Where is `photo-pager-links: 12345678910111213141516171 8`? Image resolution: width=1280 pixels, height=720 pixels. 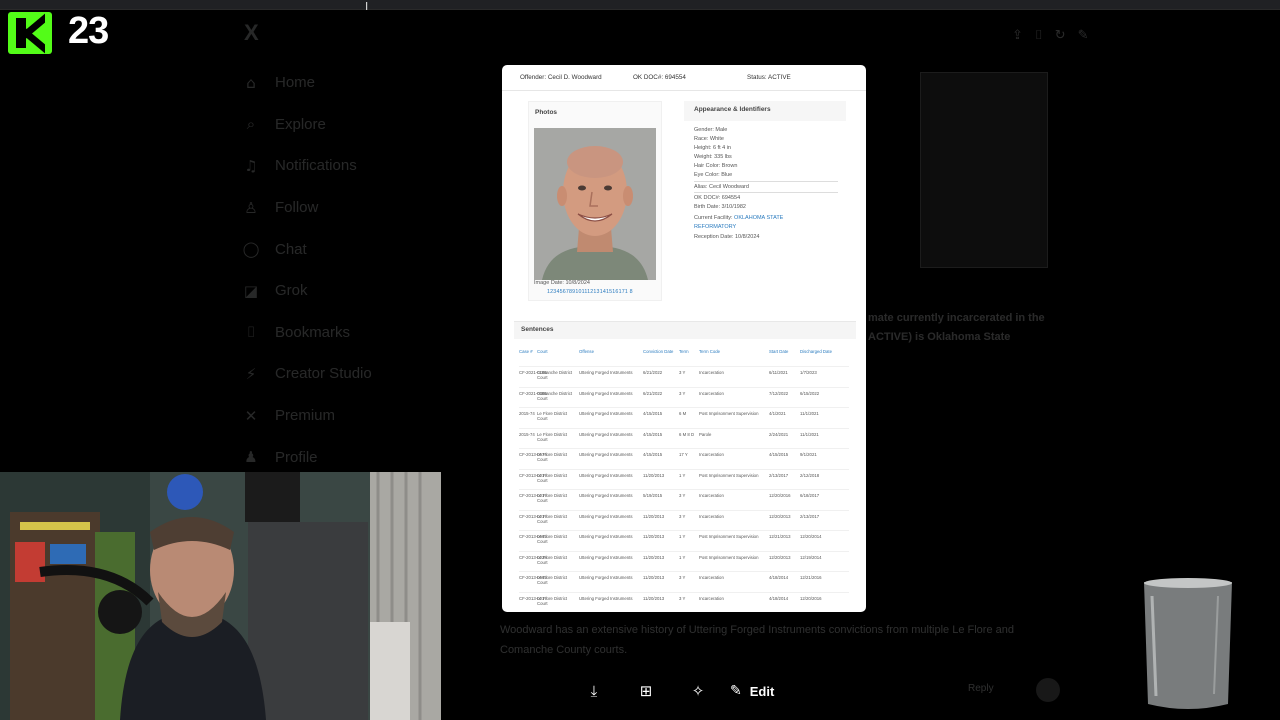
photo-pager-links: 12345678910111213141516171 8 is located at coordinates (590, 292).